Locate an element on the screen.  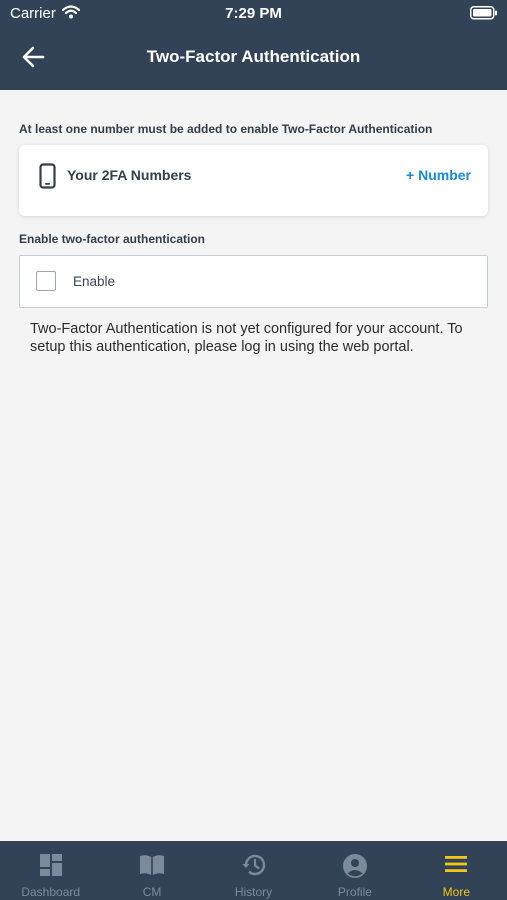
dashboard-icon is located at coordinates (50, 865).